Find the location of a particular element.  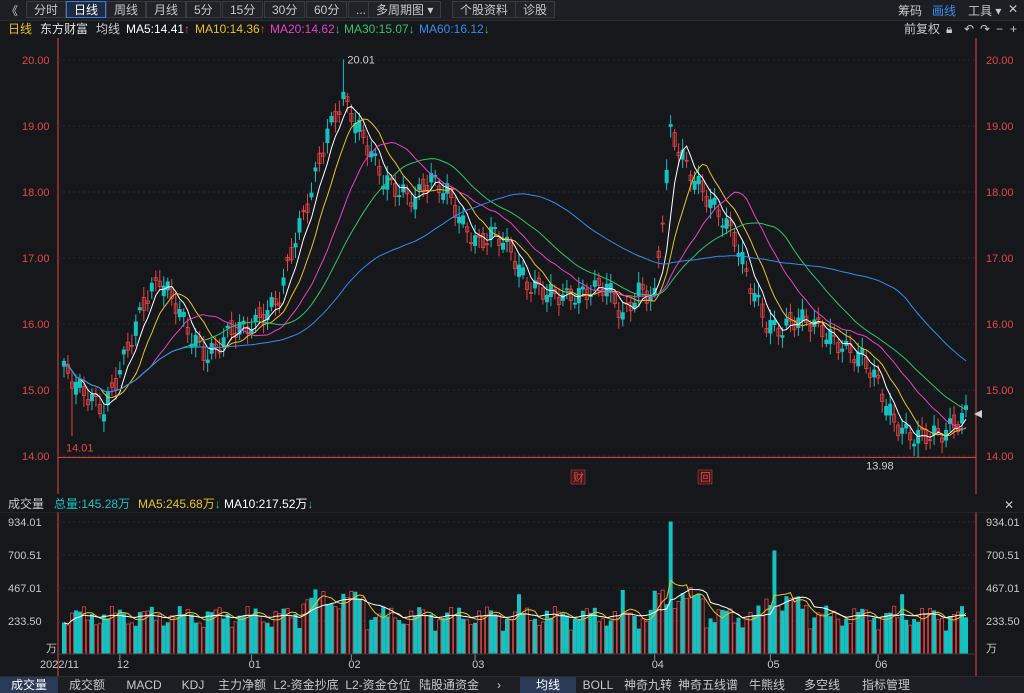

back-icon: 《 is located at coordinates (12, 10).